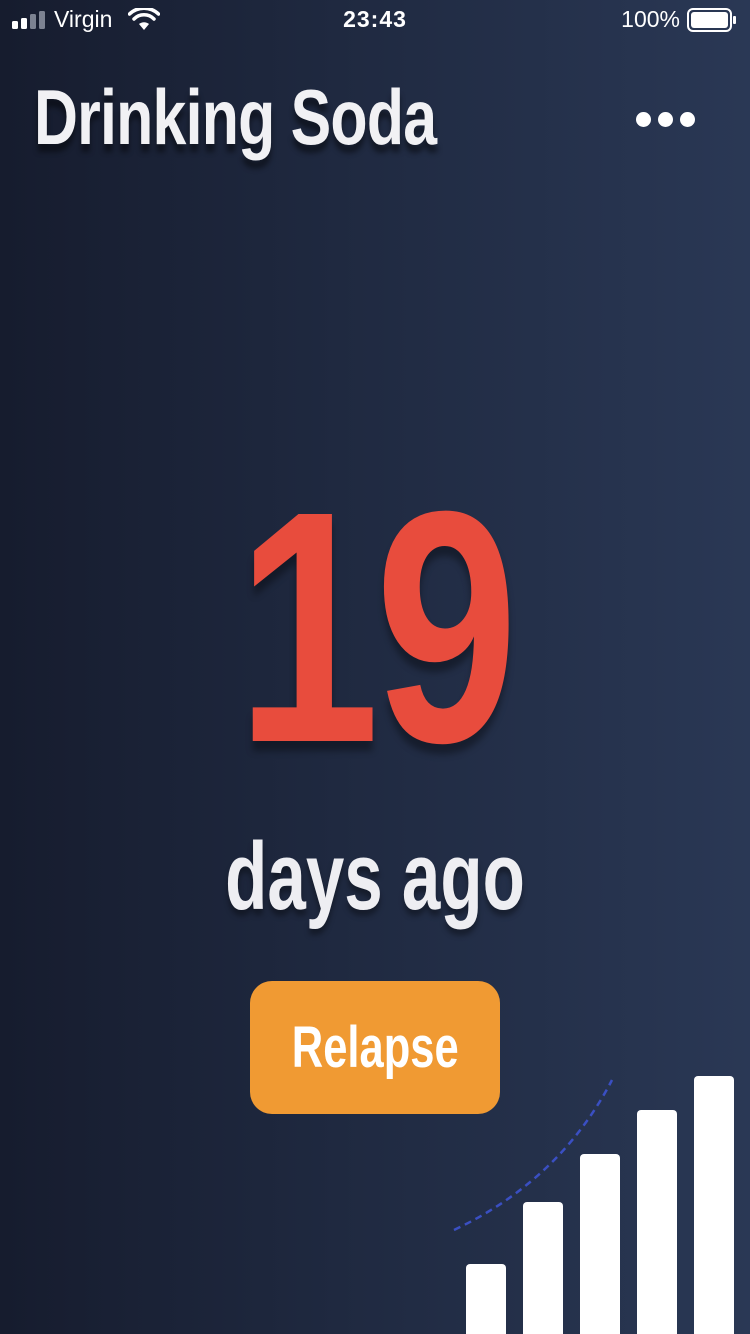 The height and width of the screenshot is (1334, 750). Describe the element at coordinates (235, 117) in the screenshot. I see `page-title: Drinking Soda` at that location.